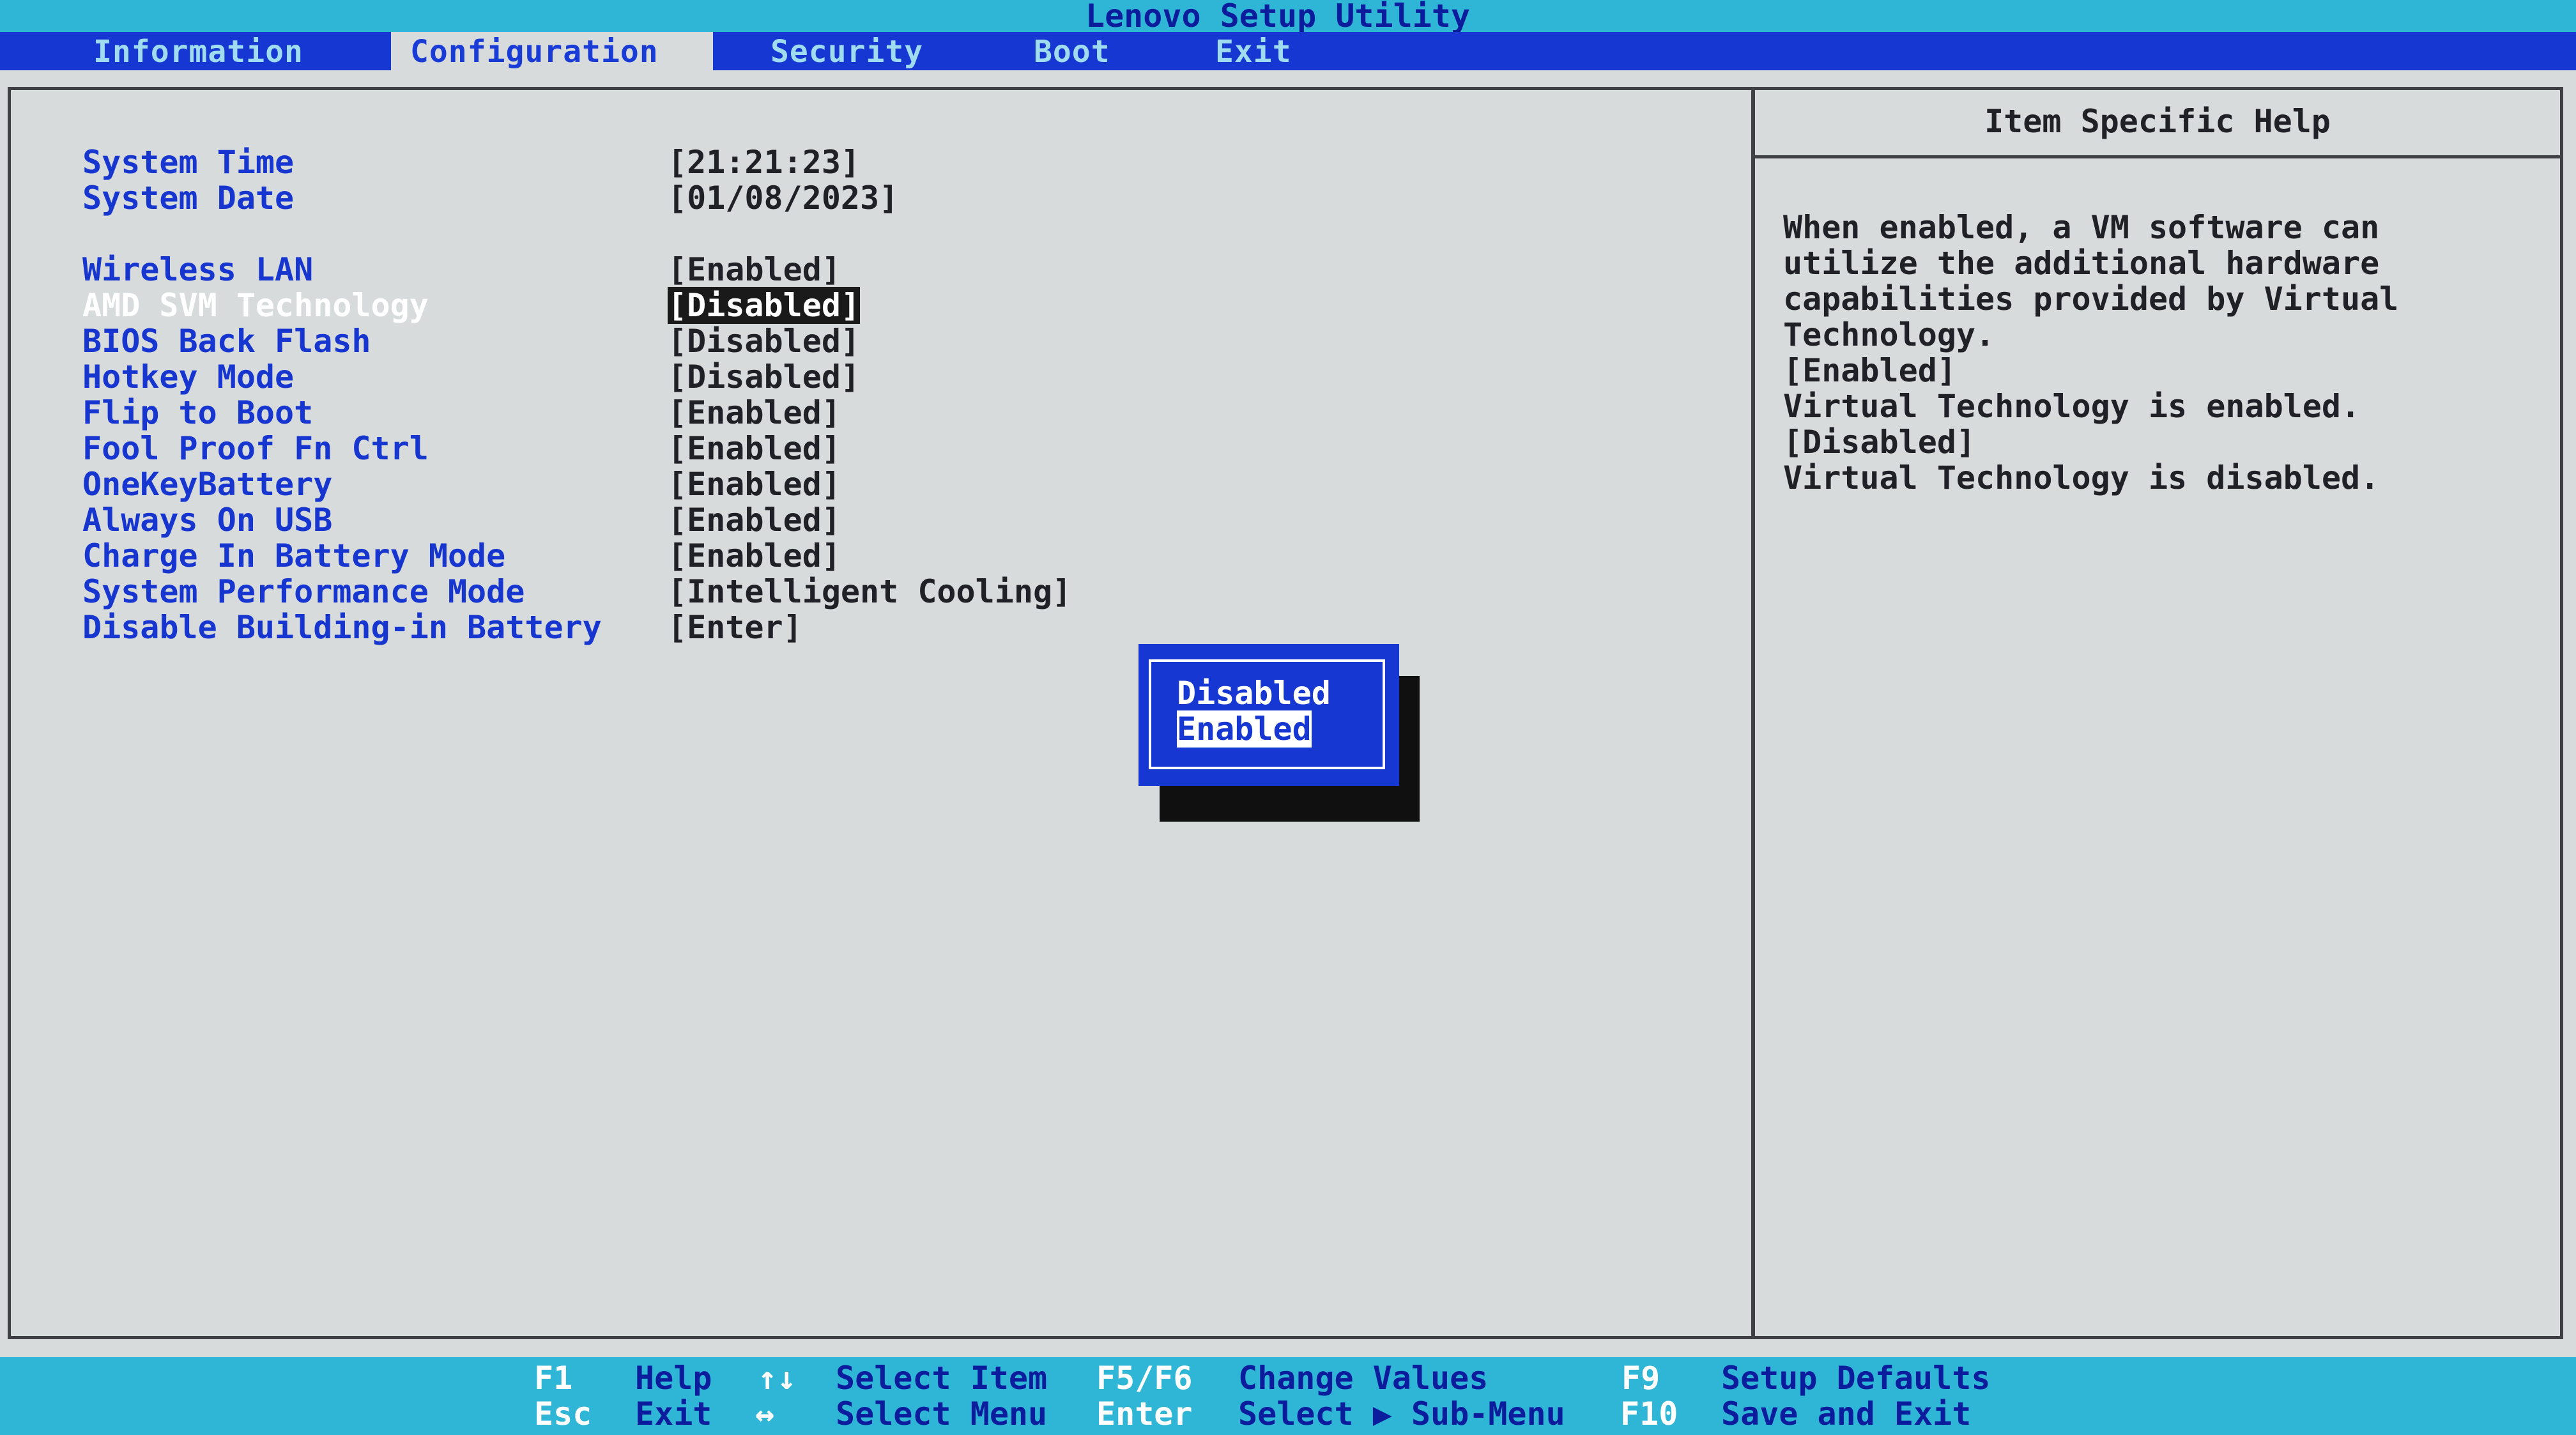 The width and height of the screenshot is (2576, 1435). I want to click on value-popup: Disabled Enabled, so click(1268, 715).